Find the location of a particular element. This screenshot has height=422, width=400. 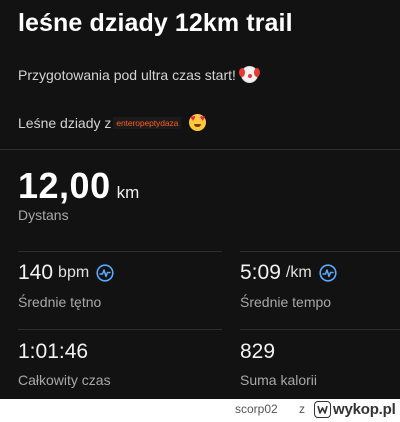

section-divider is located at coordinates (200, 149).